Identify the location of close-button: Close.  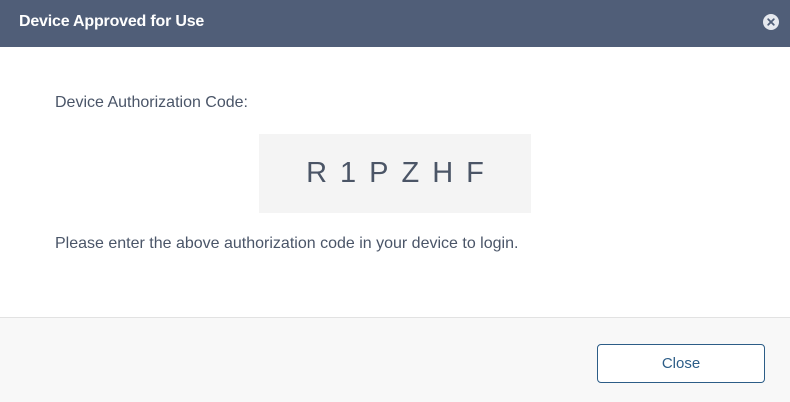
(681, 363).